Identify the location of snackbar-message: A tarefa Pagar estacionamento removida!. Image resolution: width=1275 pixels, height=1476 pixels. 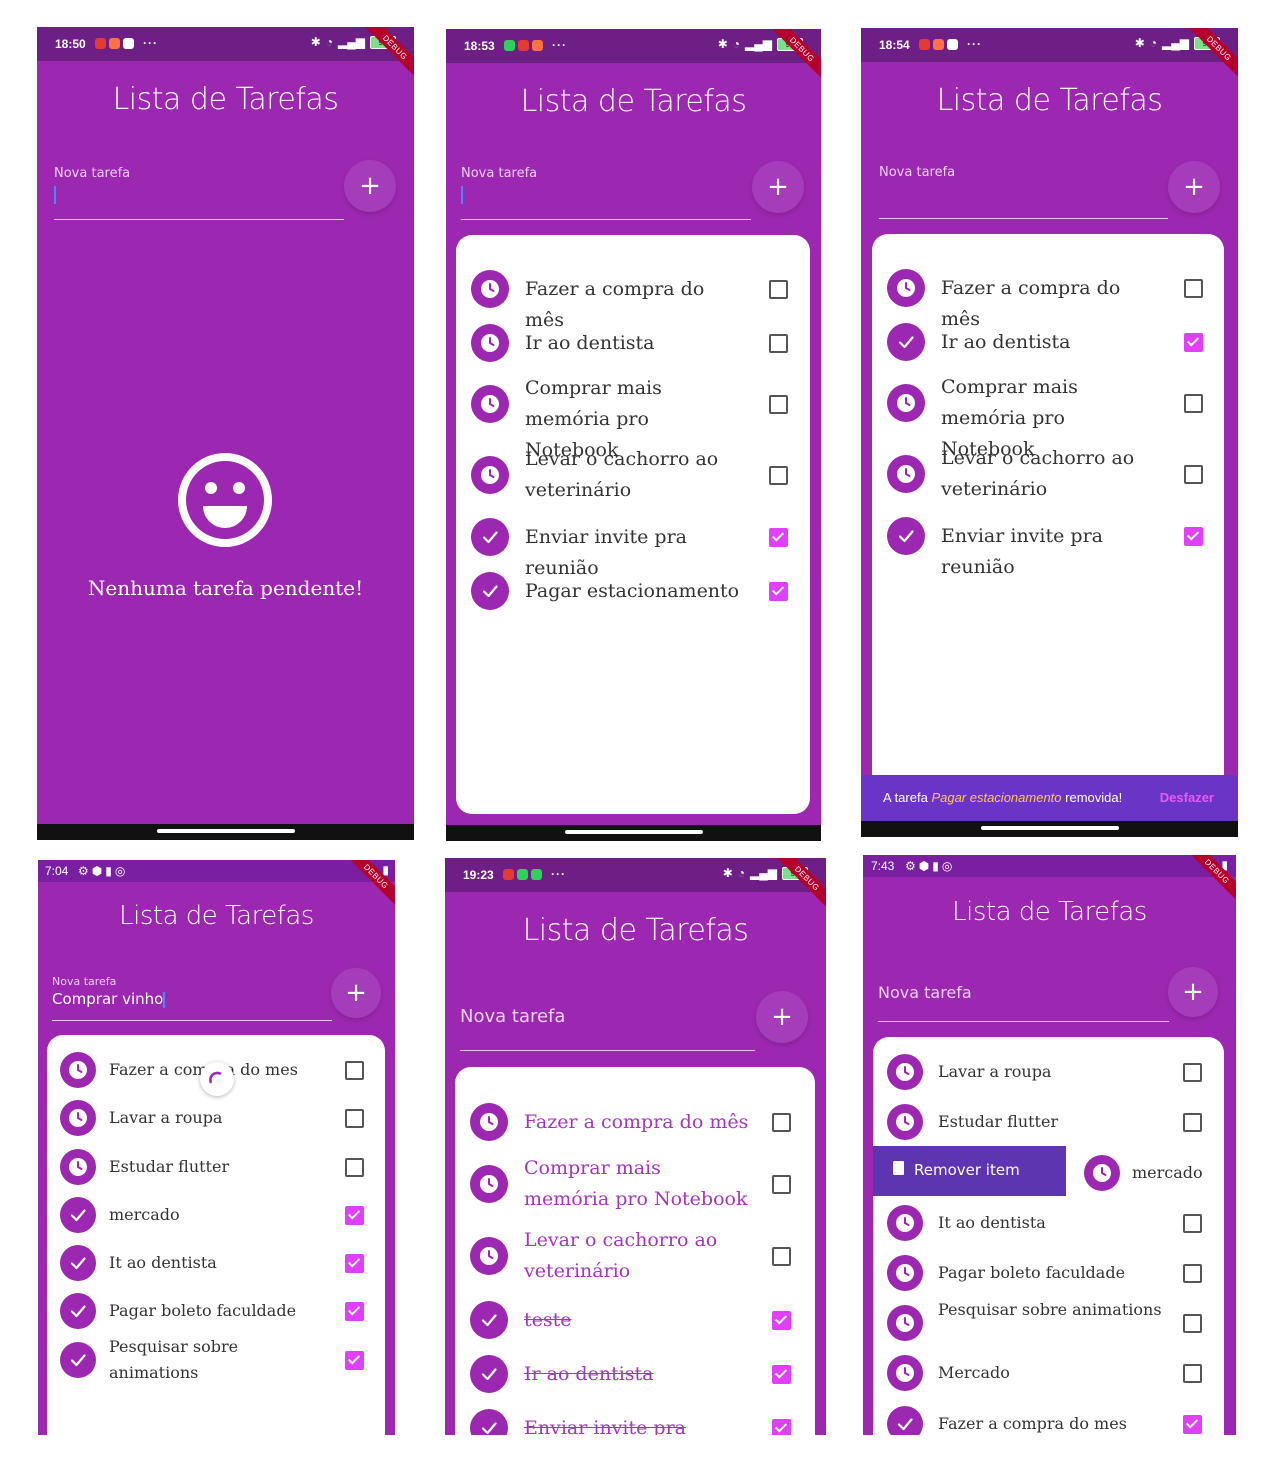
(1003, 797).